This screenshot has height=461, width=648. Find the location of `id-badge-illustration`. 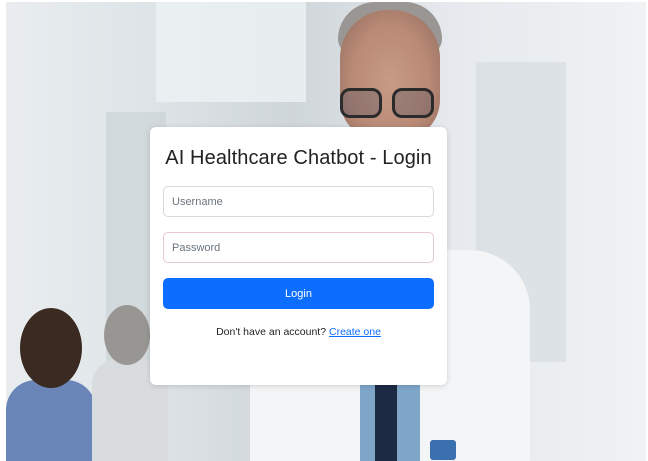

id-badge-illustration is located at coordinates (443, 450).